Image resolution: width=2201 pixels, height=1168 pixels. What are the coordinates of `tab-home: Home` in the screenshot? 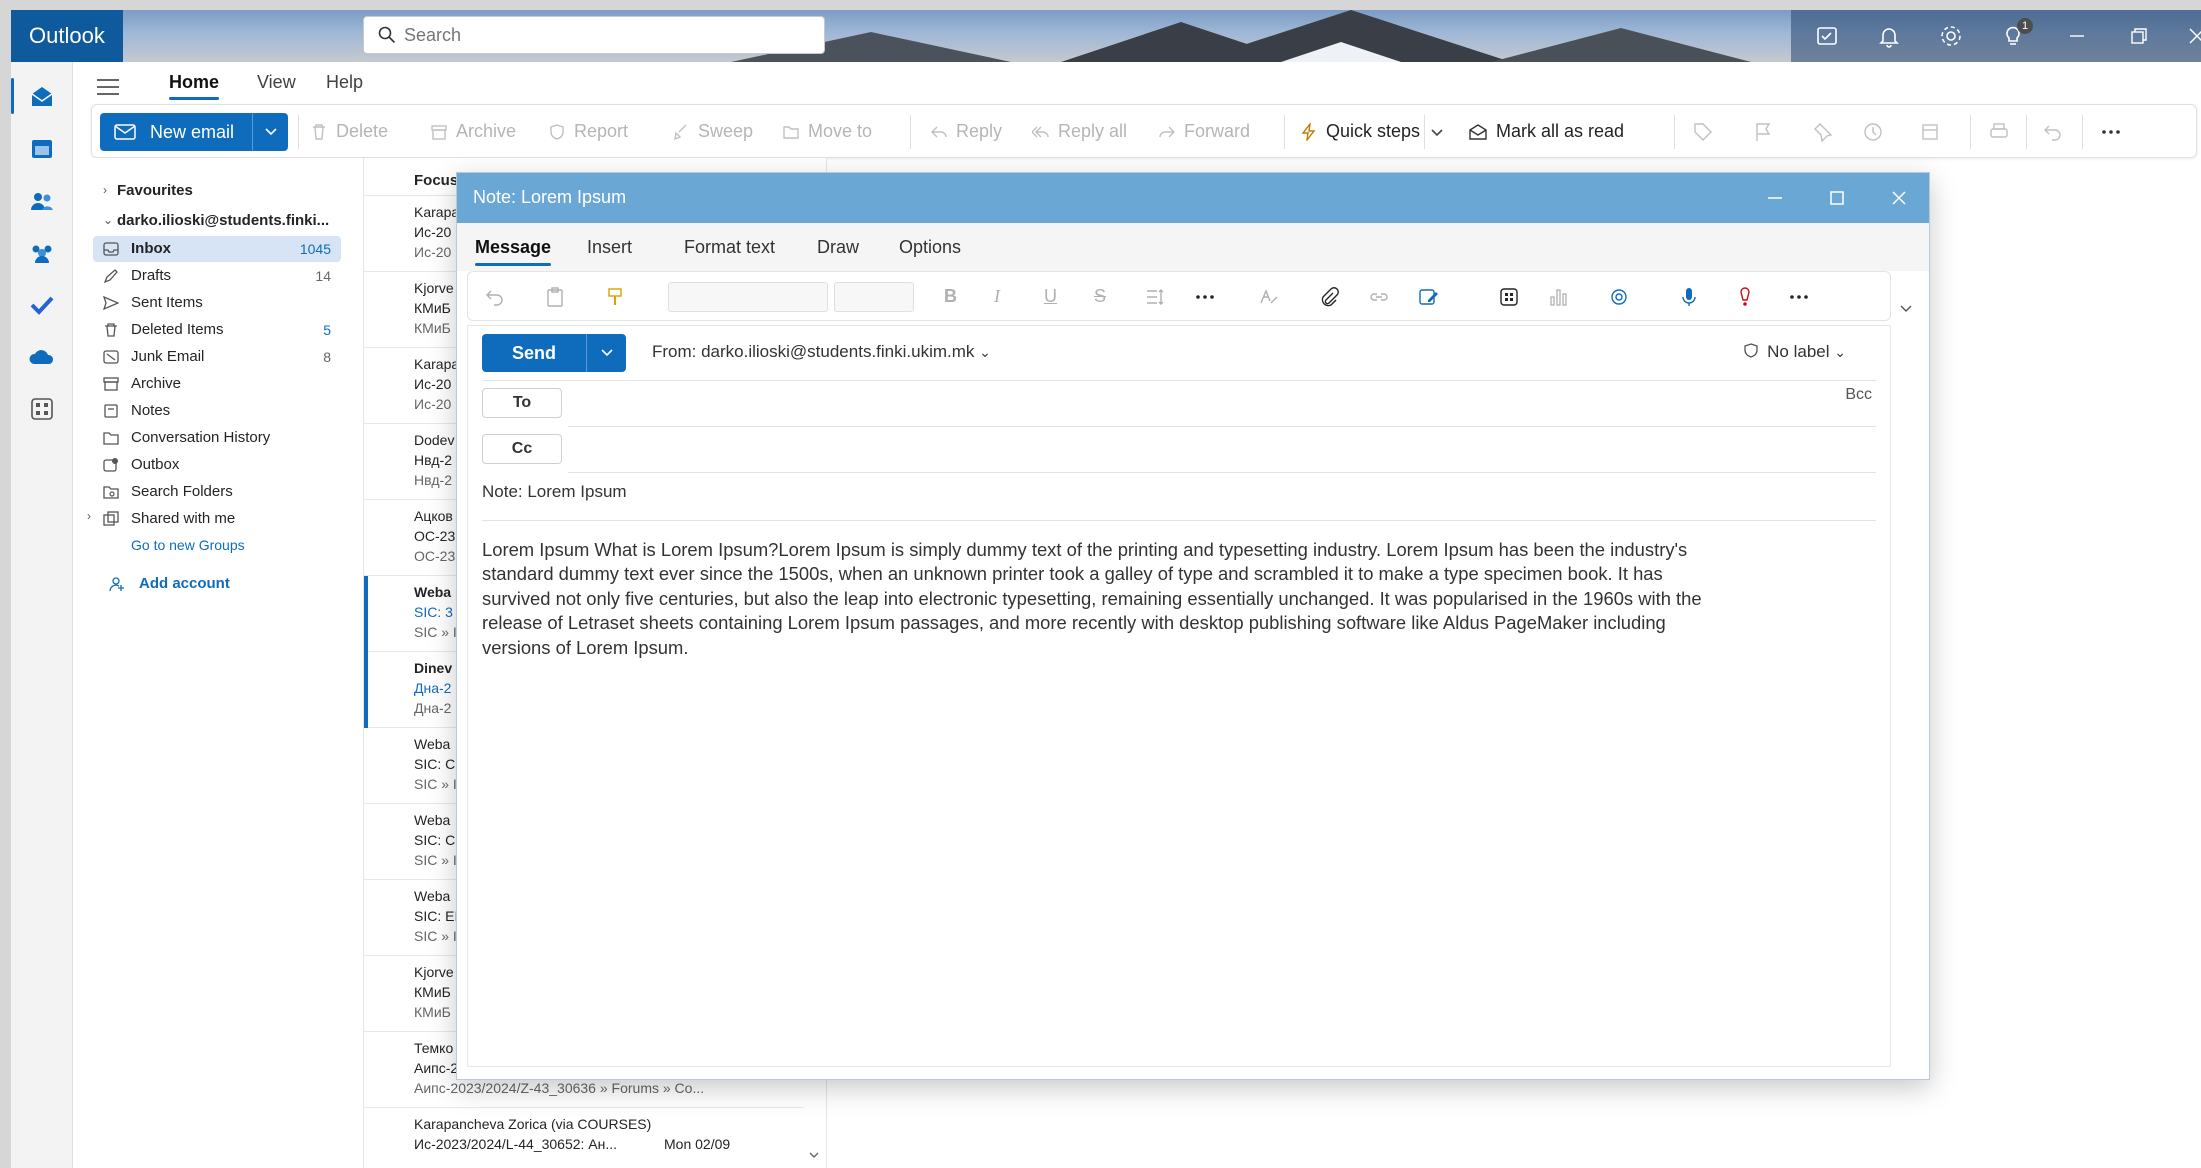 It's located at (194, 86).